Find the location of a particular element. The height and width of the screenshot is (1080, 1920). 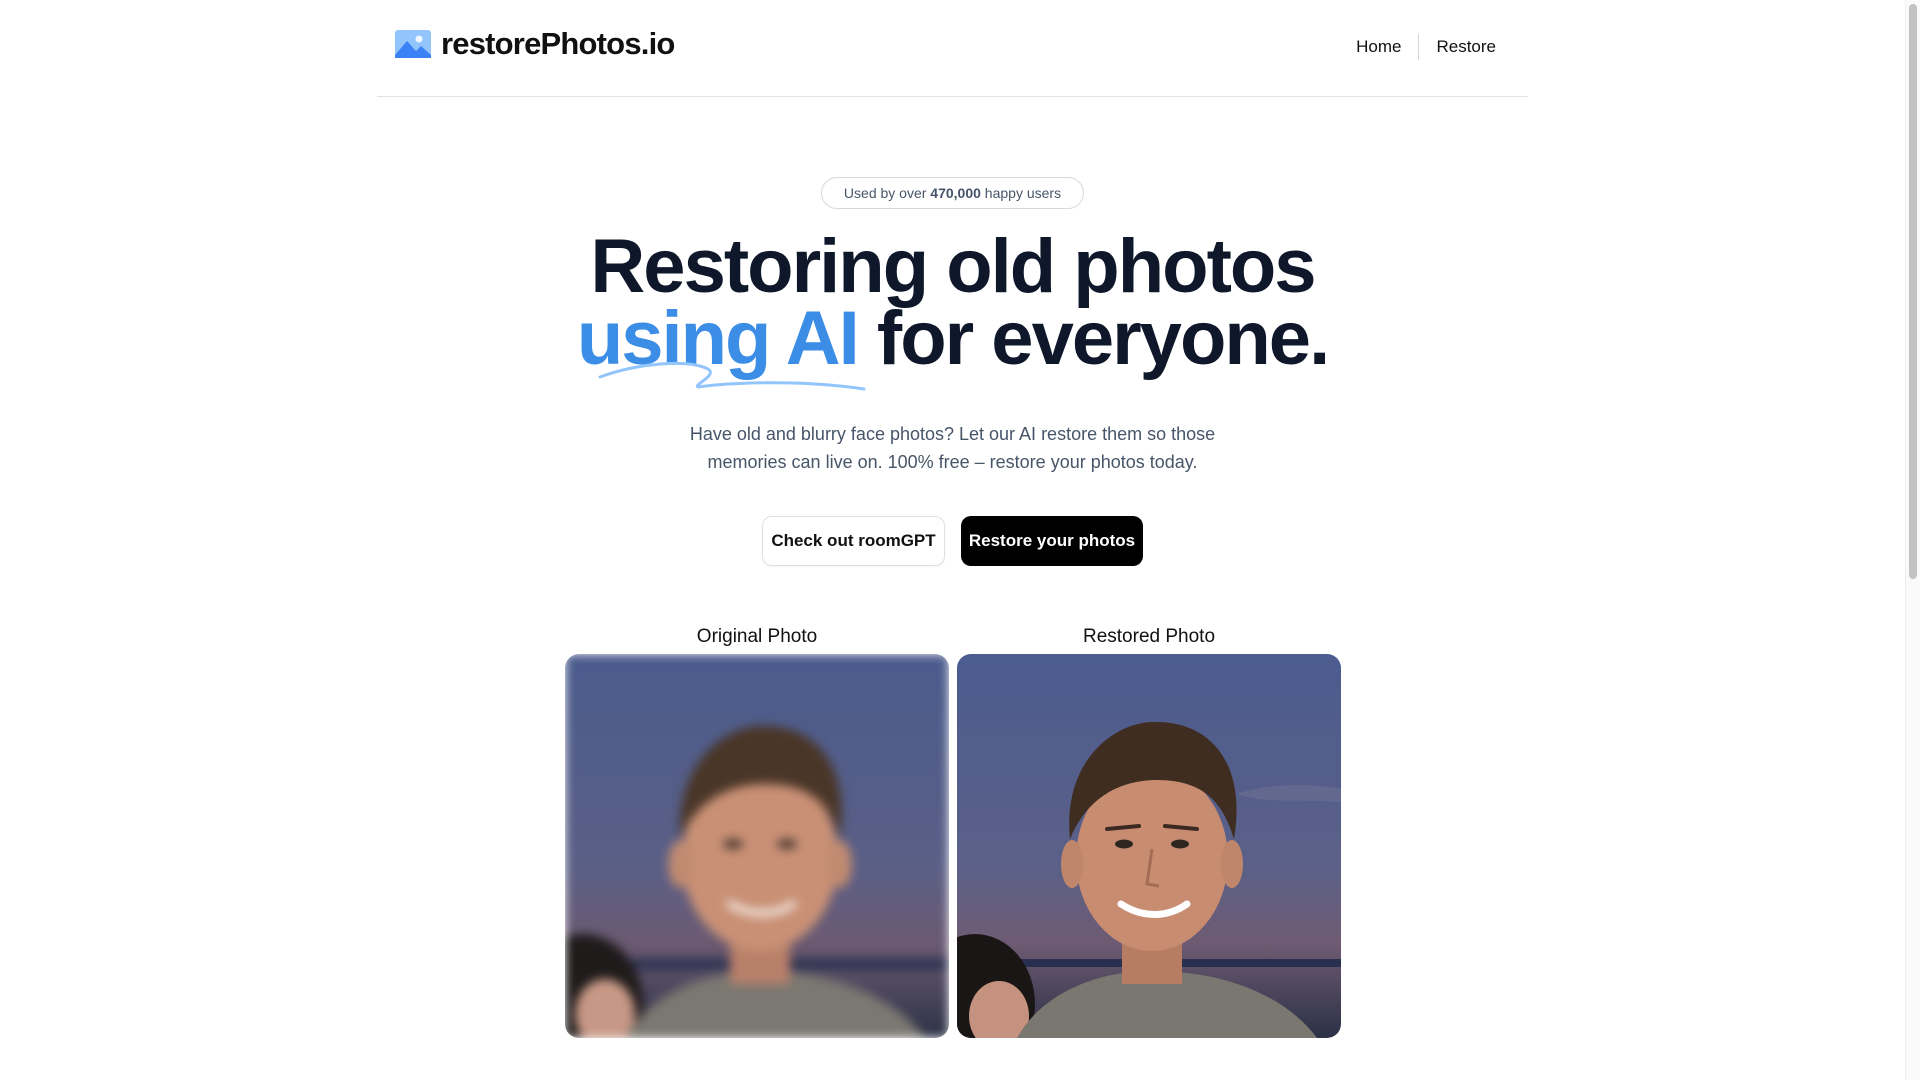

nav-divider is located at coordinates (1419, 47).